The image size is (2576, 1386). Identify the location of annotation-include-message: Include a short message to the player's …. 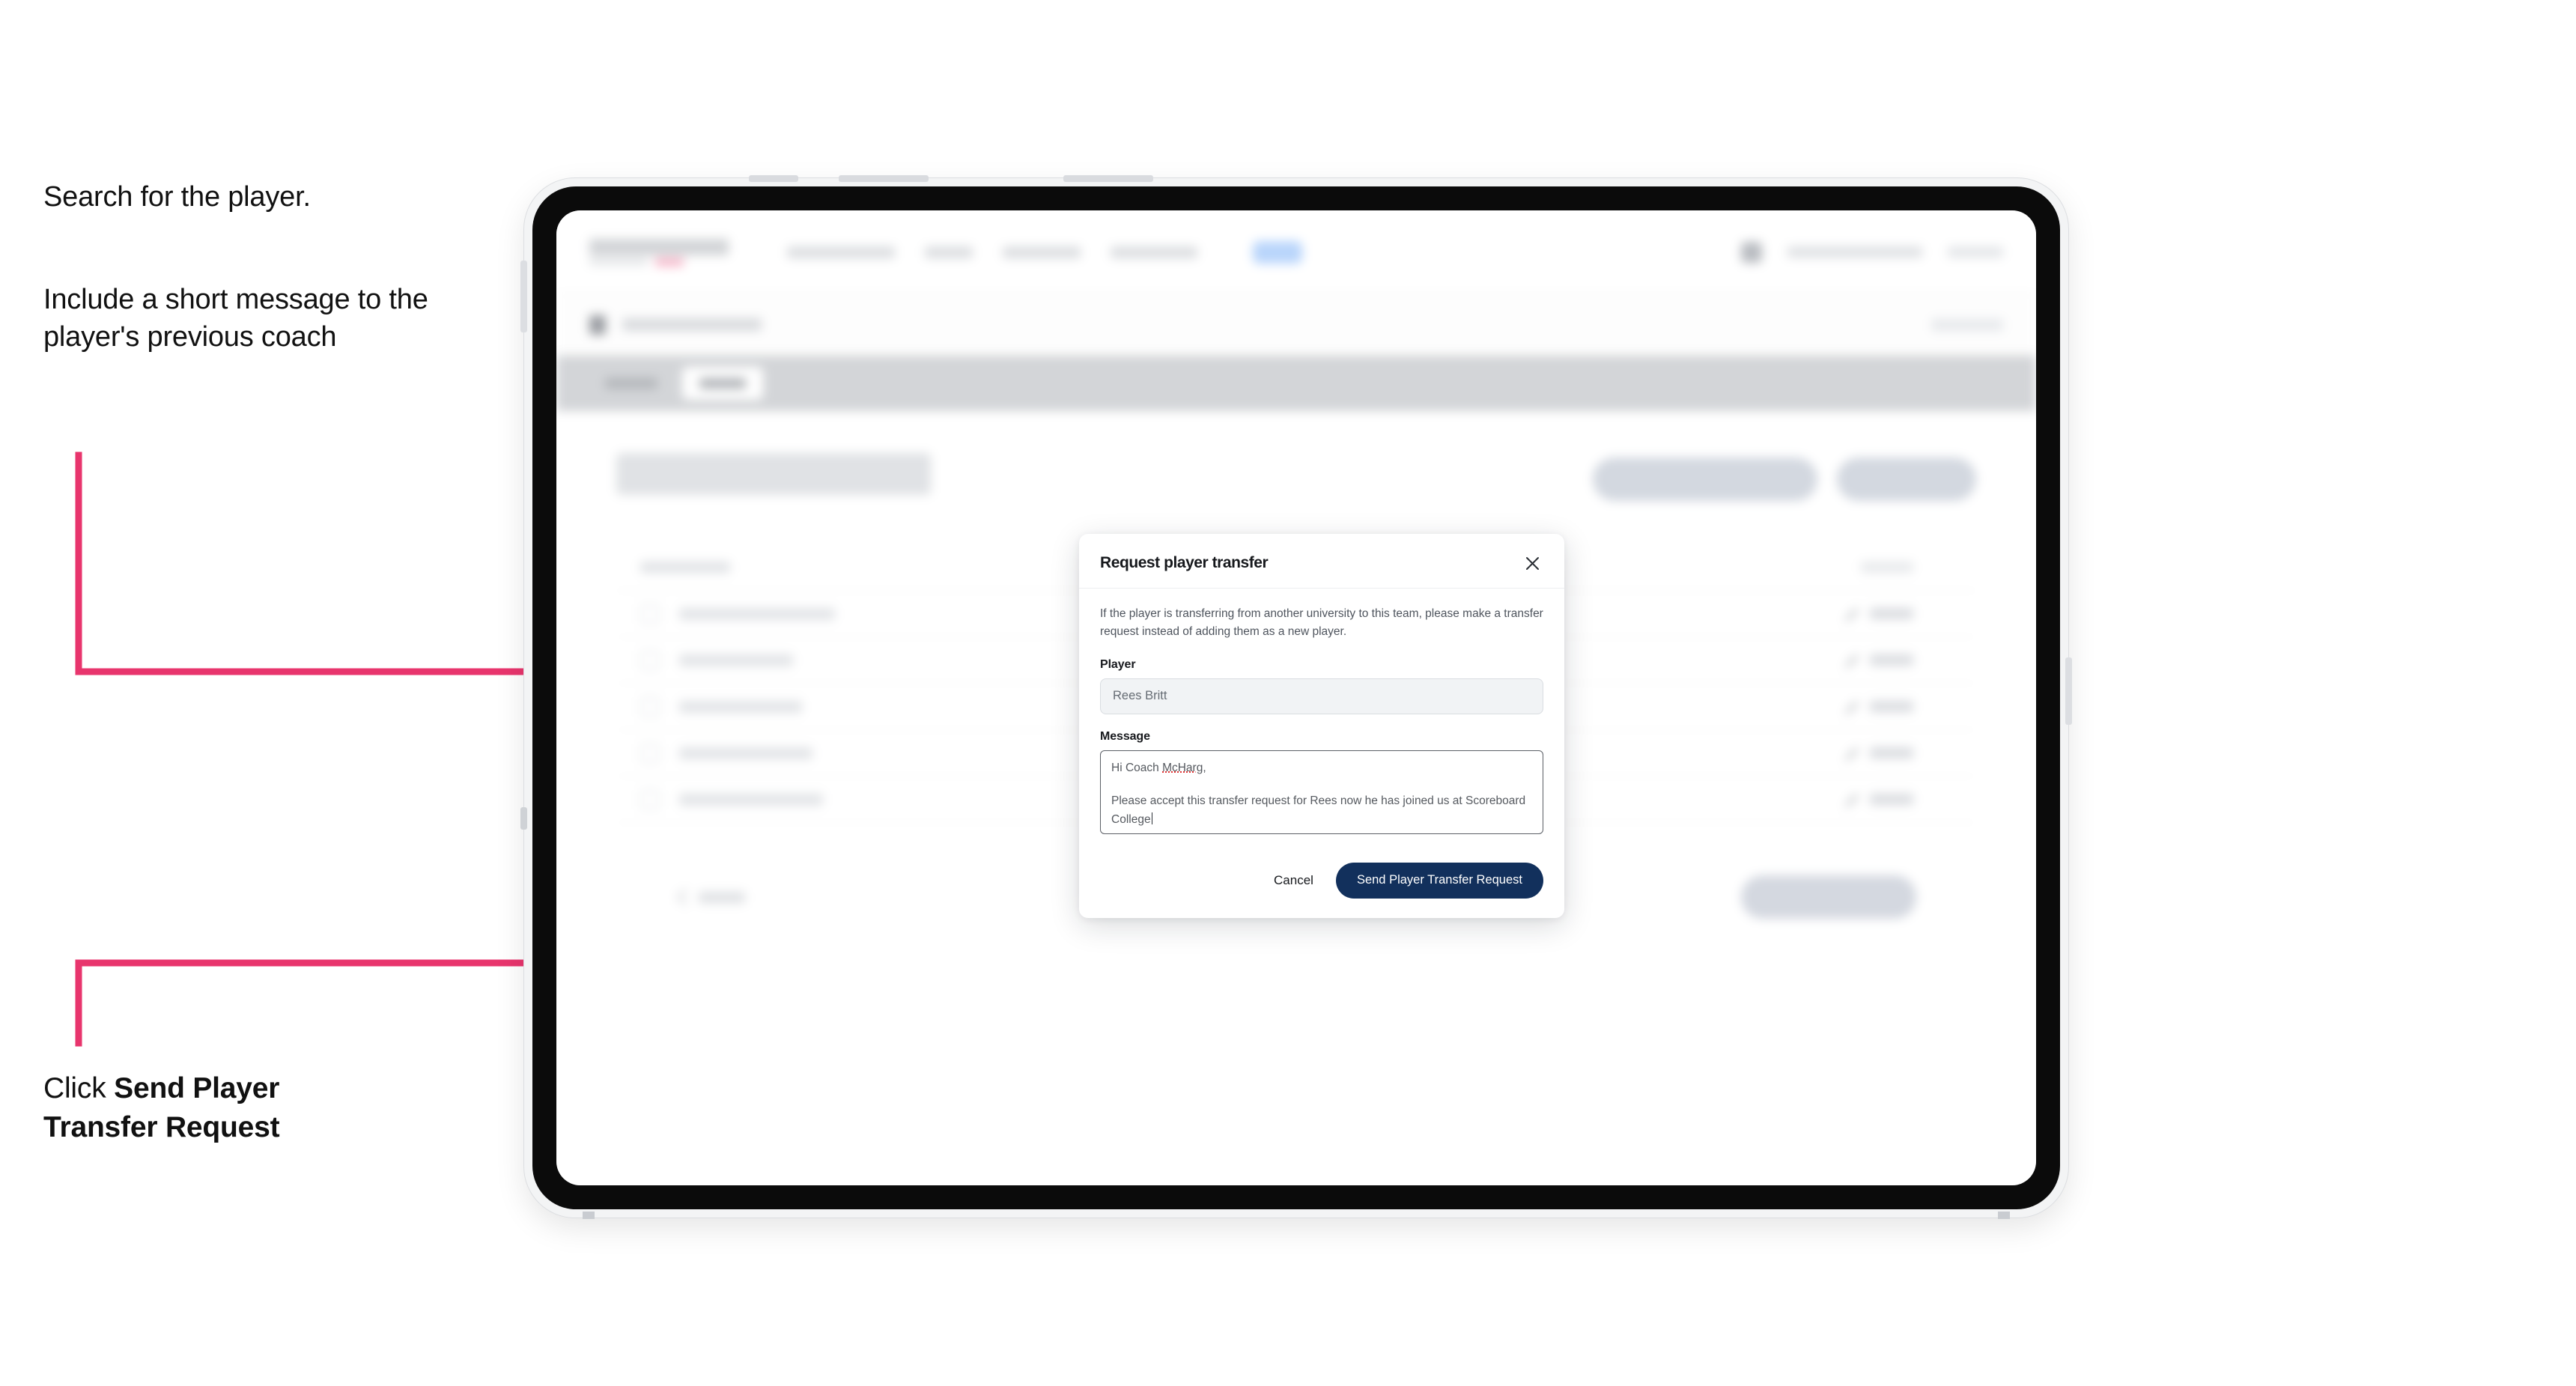
(235, 319).